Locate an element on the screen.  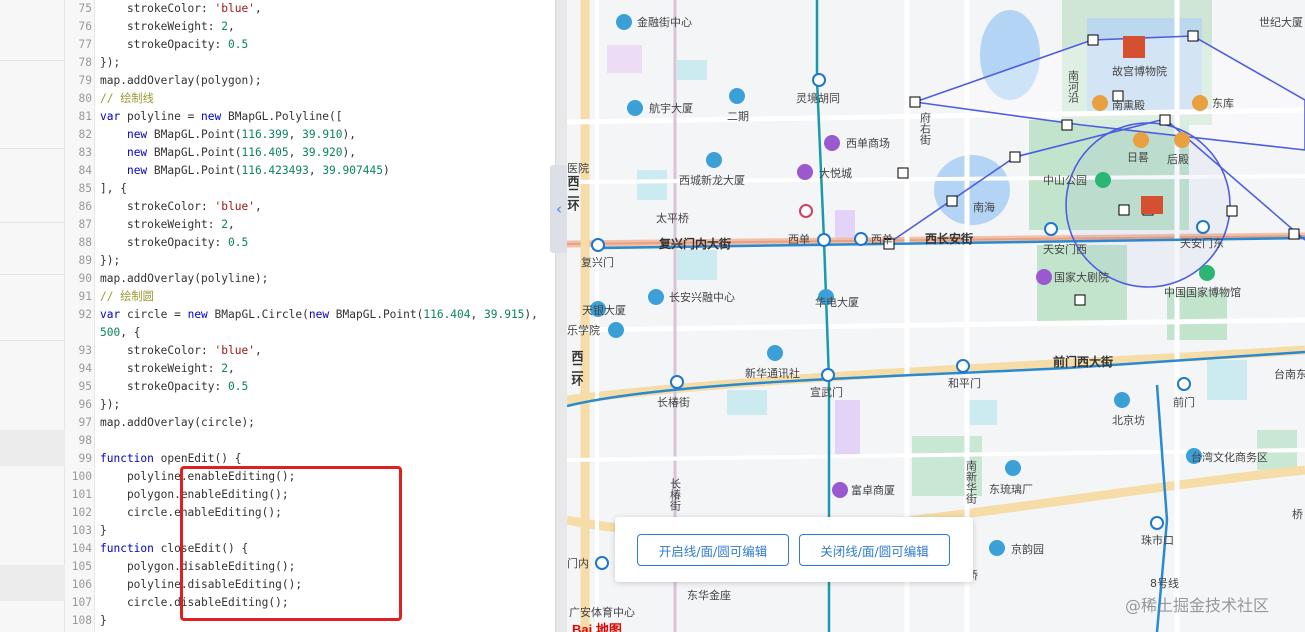
collapse-toggle: ‹ is located at coordinates (559, 209).